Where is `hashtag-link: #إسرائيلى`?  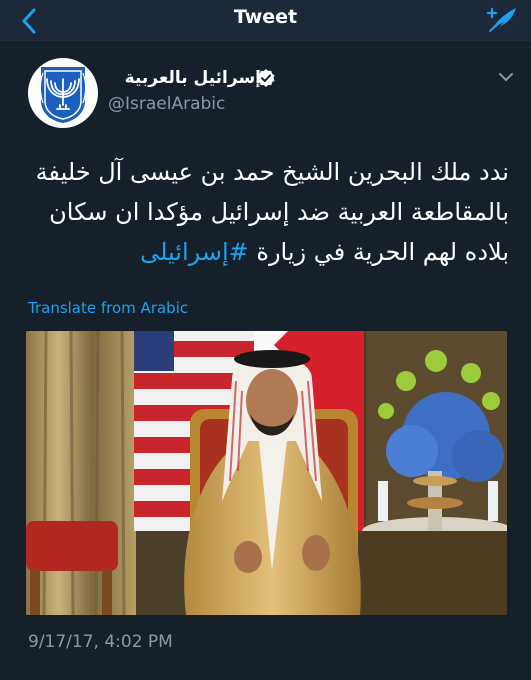 hashtag-link: #إسرائيلى is located at coordinates (194, 252).